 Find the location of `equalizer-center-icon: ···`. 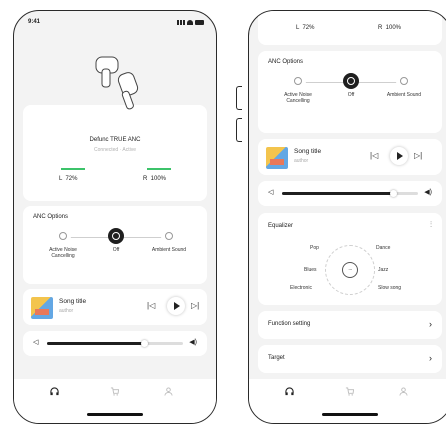

equalizer-center-icon: ··· is located at coordinates (350, 270).